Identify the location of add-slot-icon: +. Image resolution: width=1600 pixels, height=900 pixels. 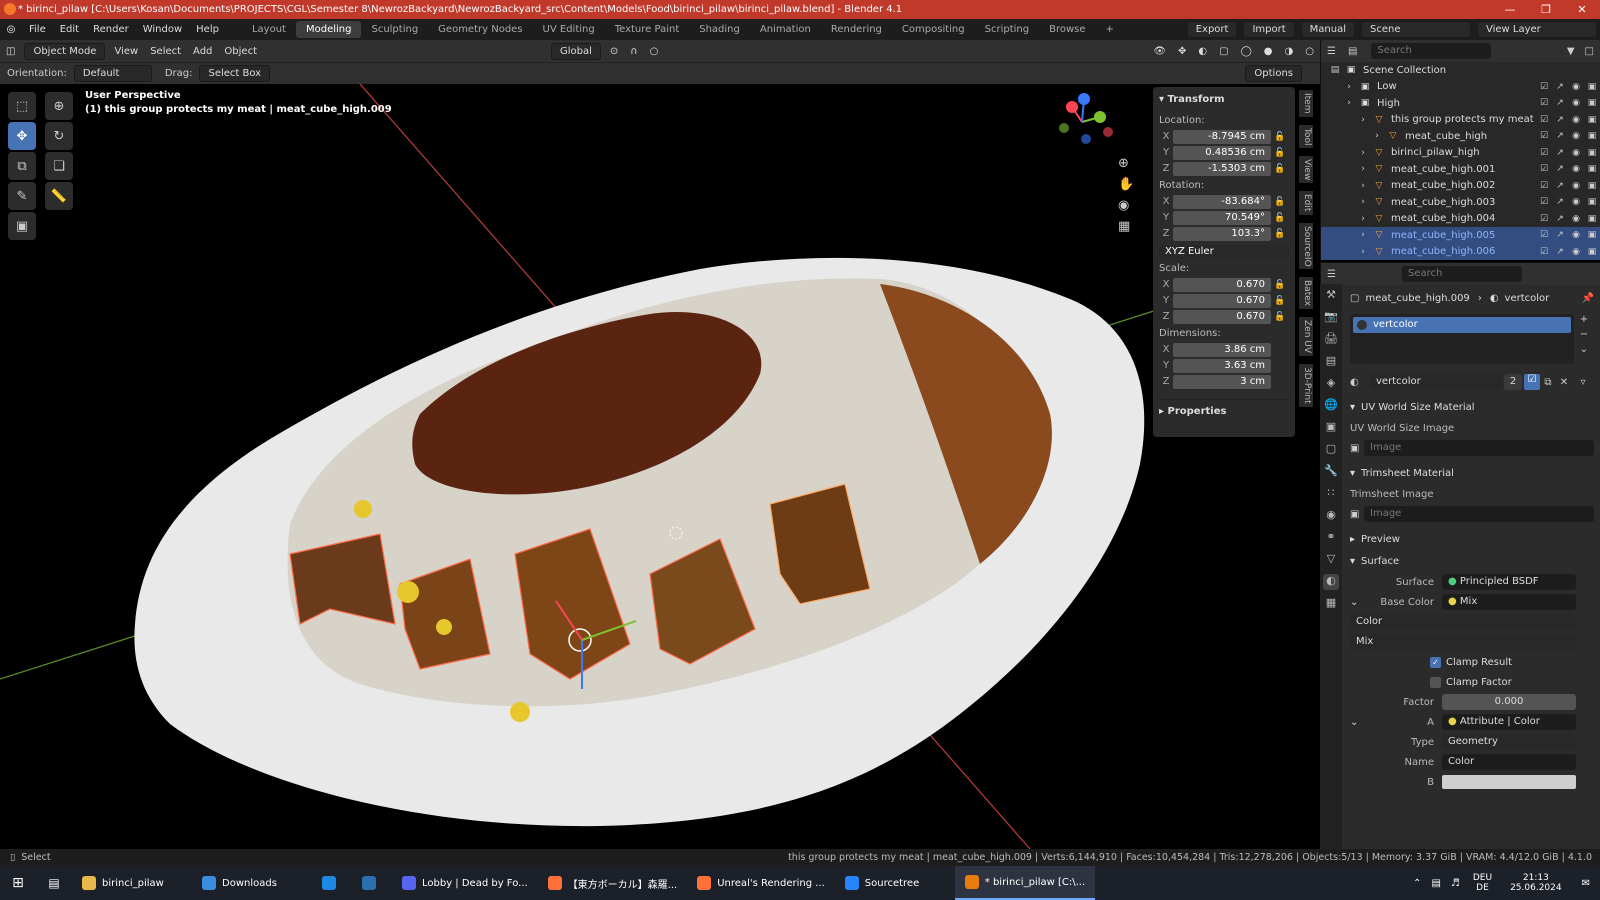
(1584, 319).